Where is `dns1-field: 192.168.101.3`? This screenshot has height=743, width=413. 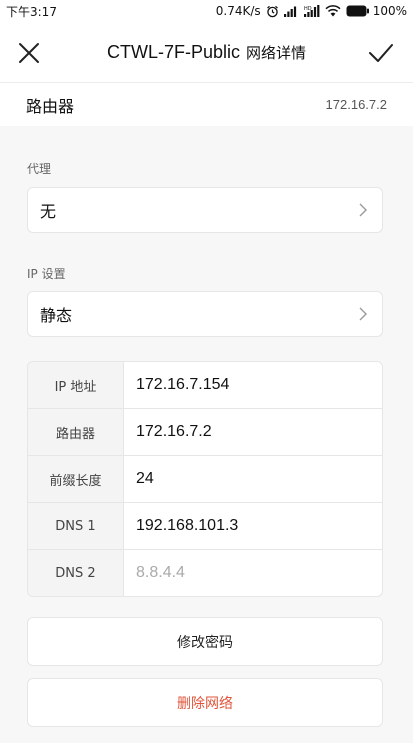
dns1-field: 192.168.101.3 is located at coordinates (253, 526).